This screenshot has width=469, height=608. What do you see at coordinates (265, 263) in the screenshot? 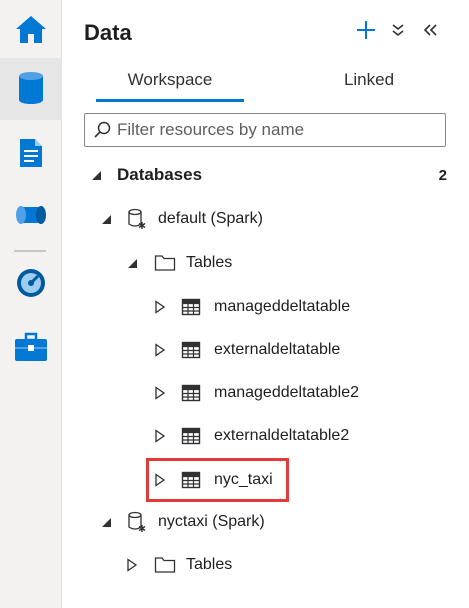
I see `tables-folder-row-default: Tables` at bounding box center [265, 263].